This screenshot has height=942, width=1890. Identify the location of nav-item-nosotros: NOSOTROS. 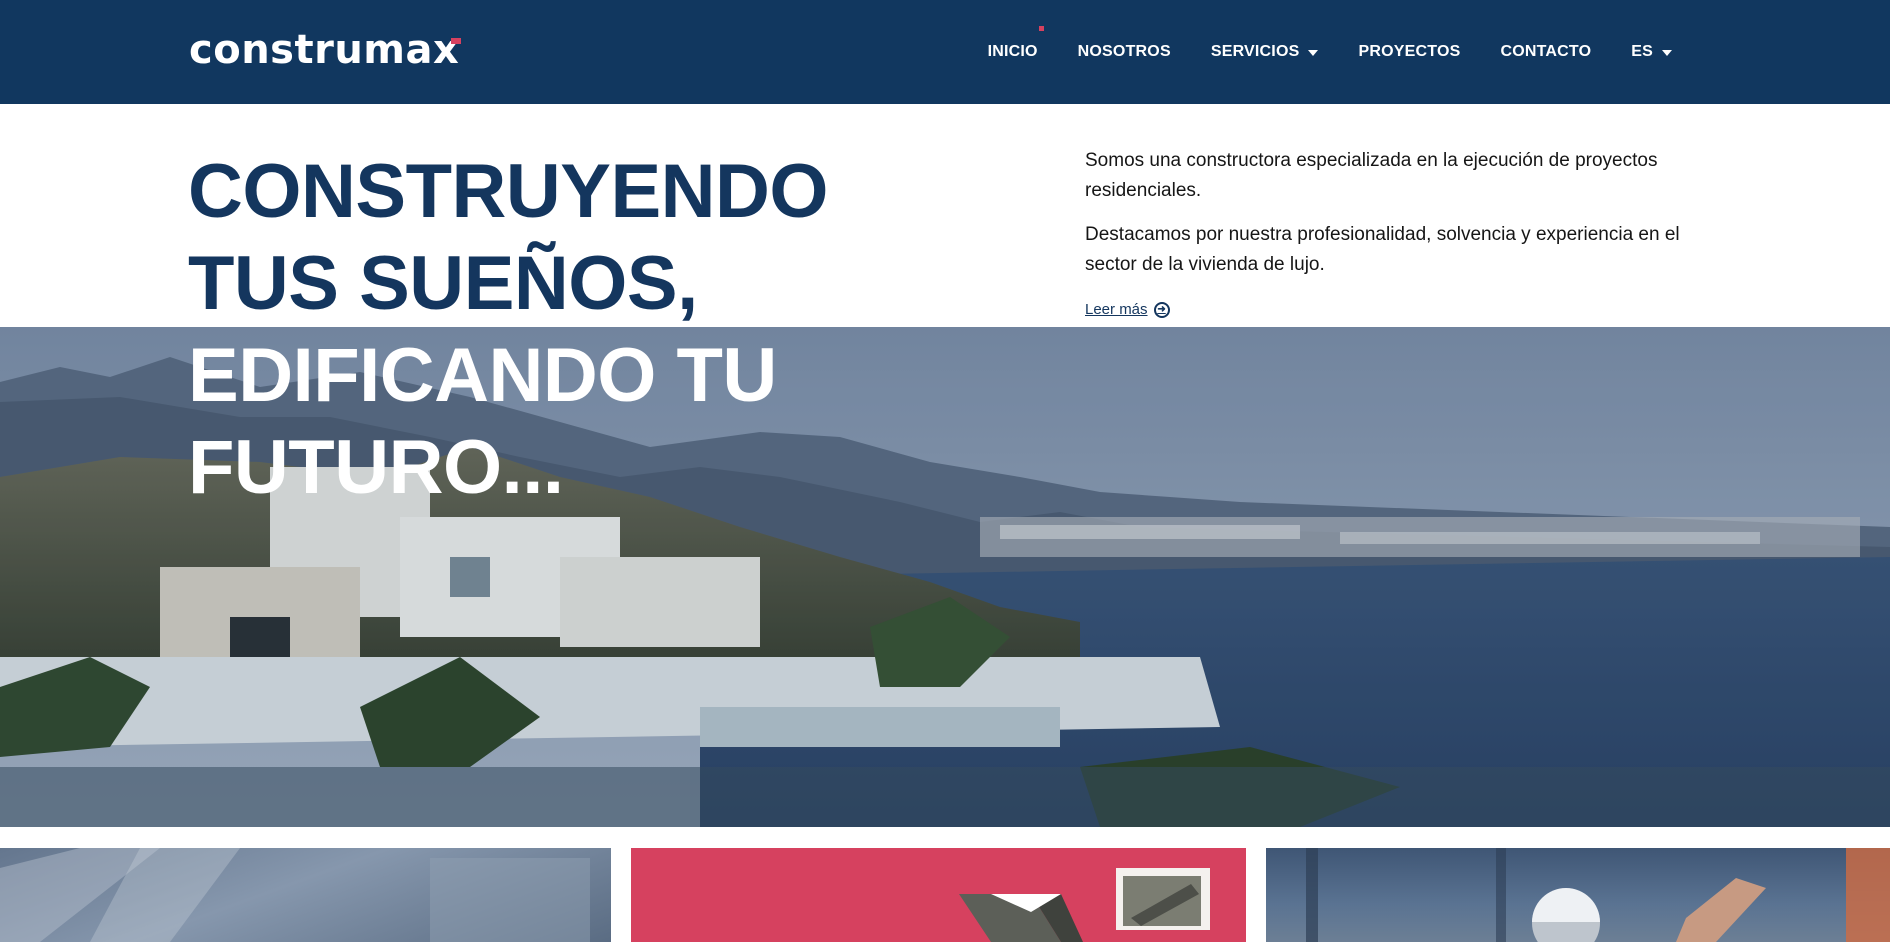
(1124, 52).